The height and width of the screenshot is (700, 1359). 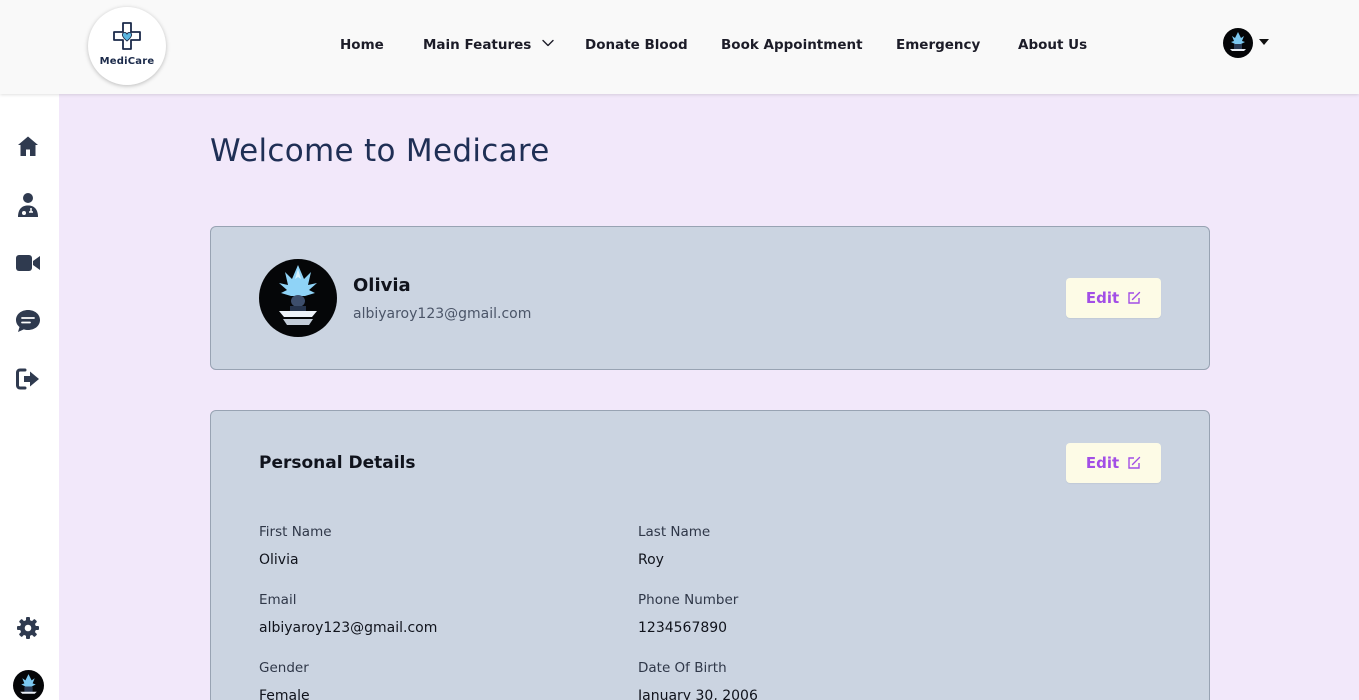 What do you see at coordinates (284, 668) in the screenshot?
I see `gender-label: Gender` at bounding box center [284, 668].